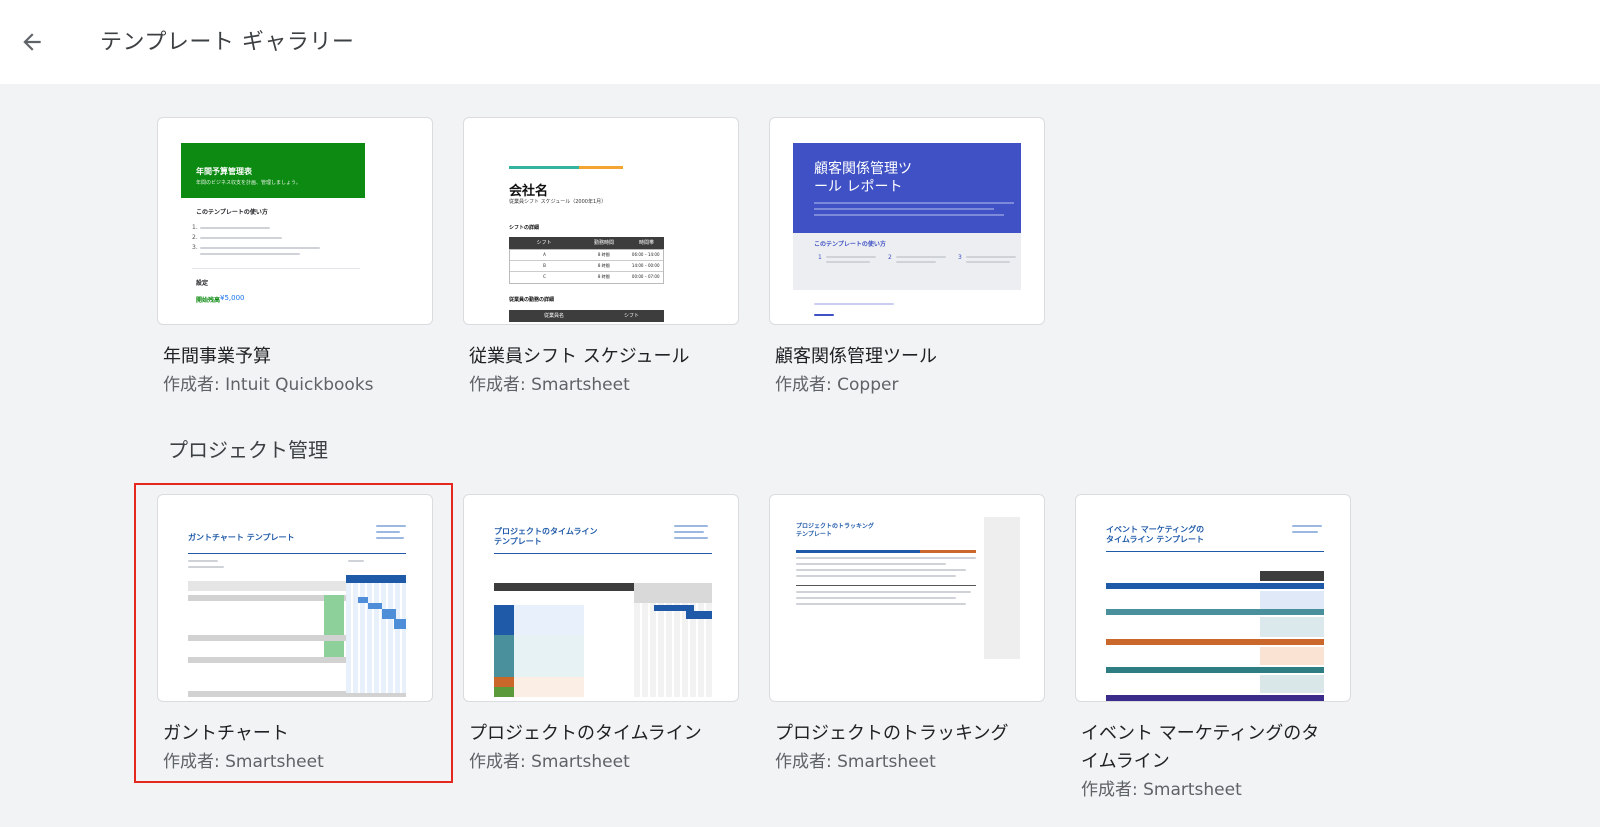 The height and width of the screenshot is (827, 1600). I want to click on template-thumbnail: ガントチャート テンプレート, so click(295, 598).